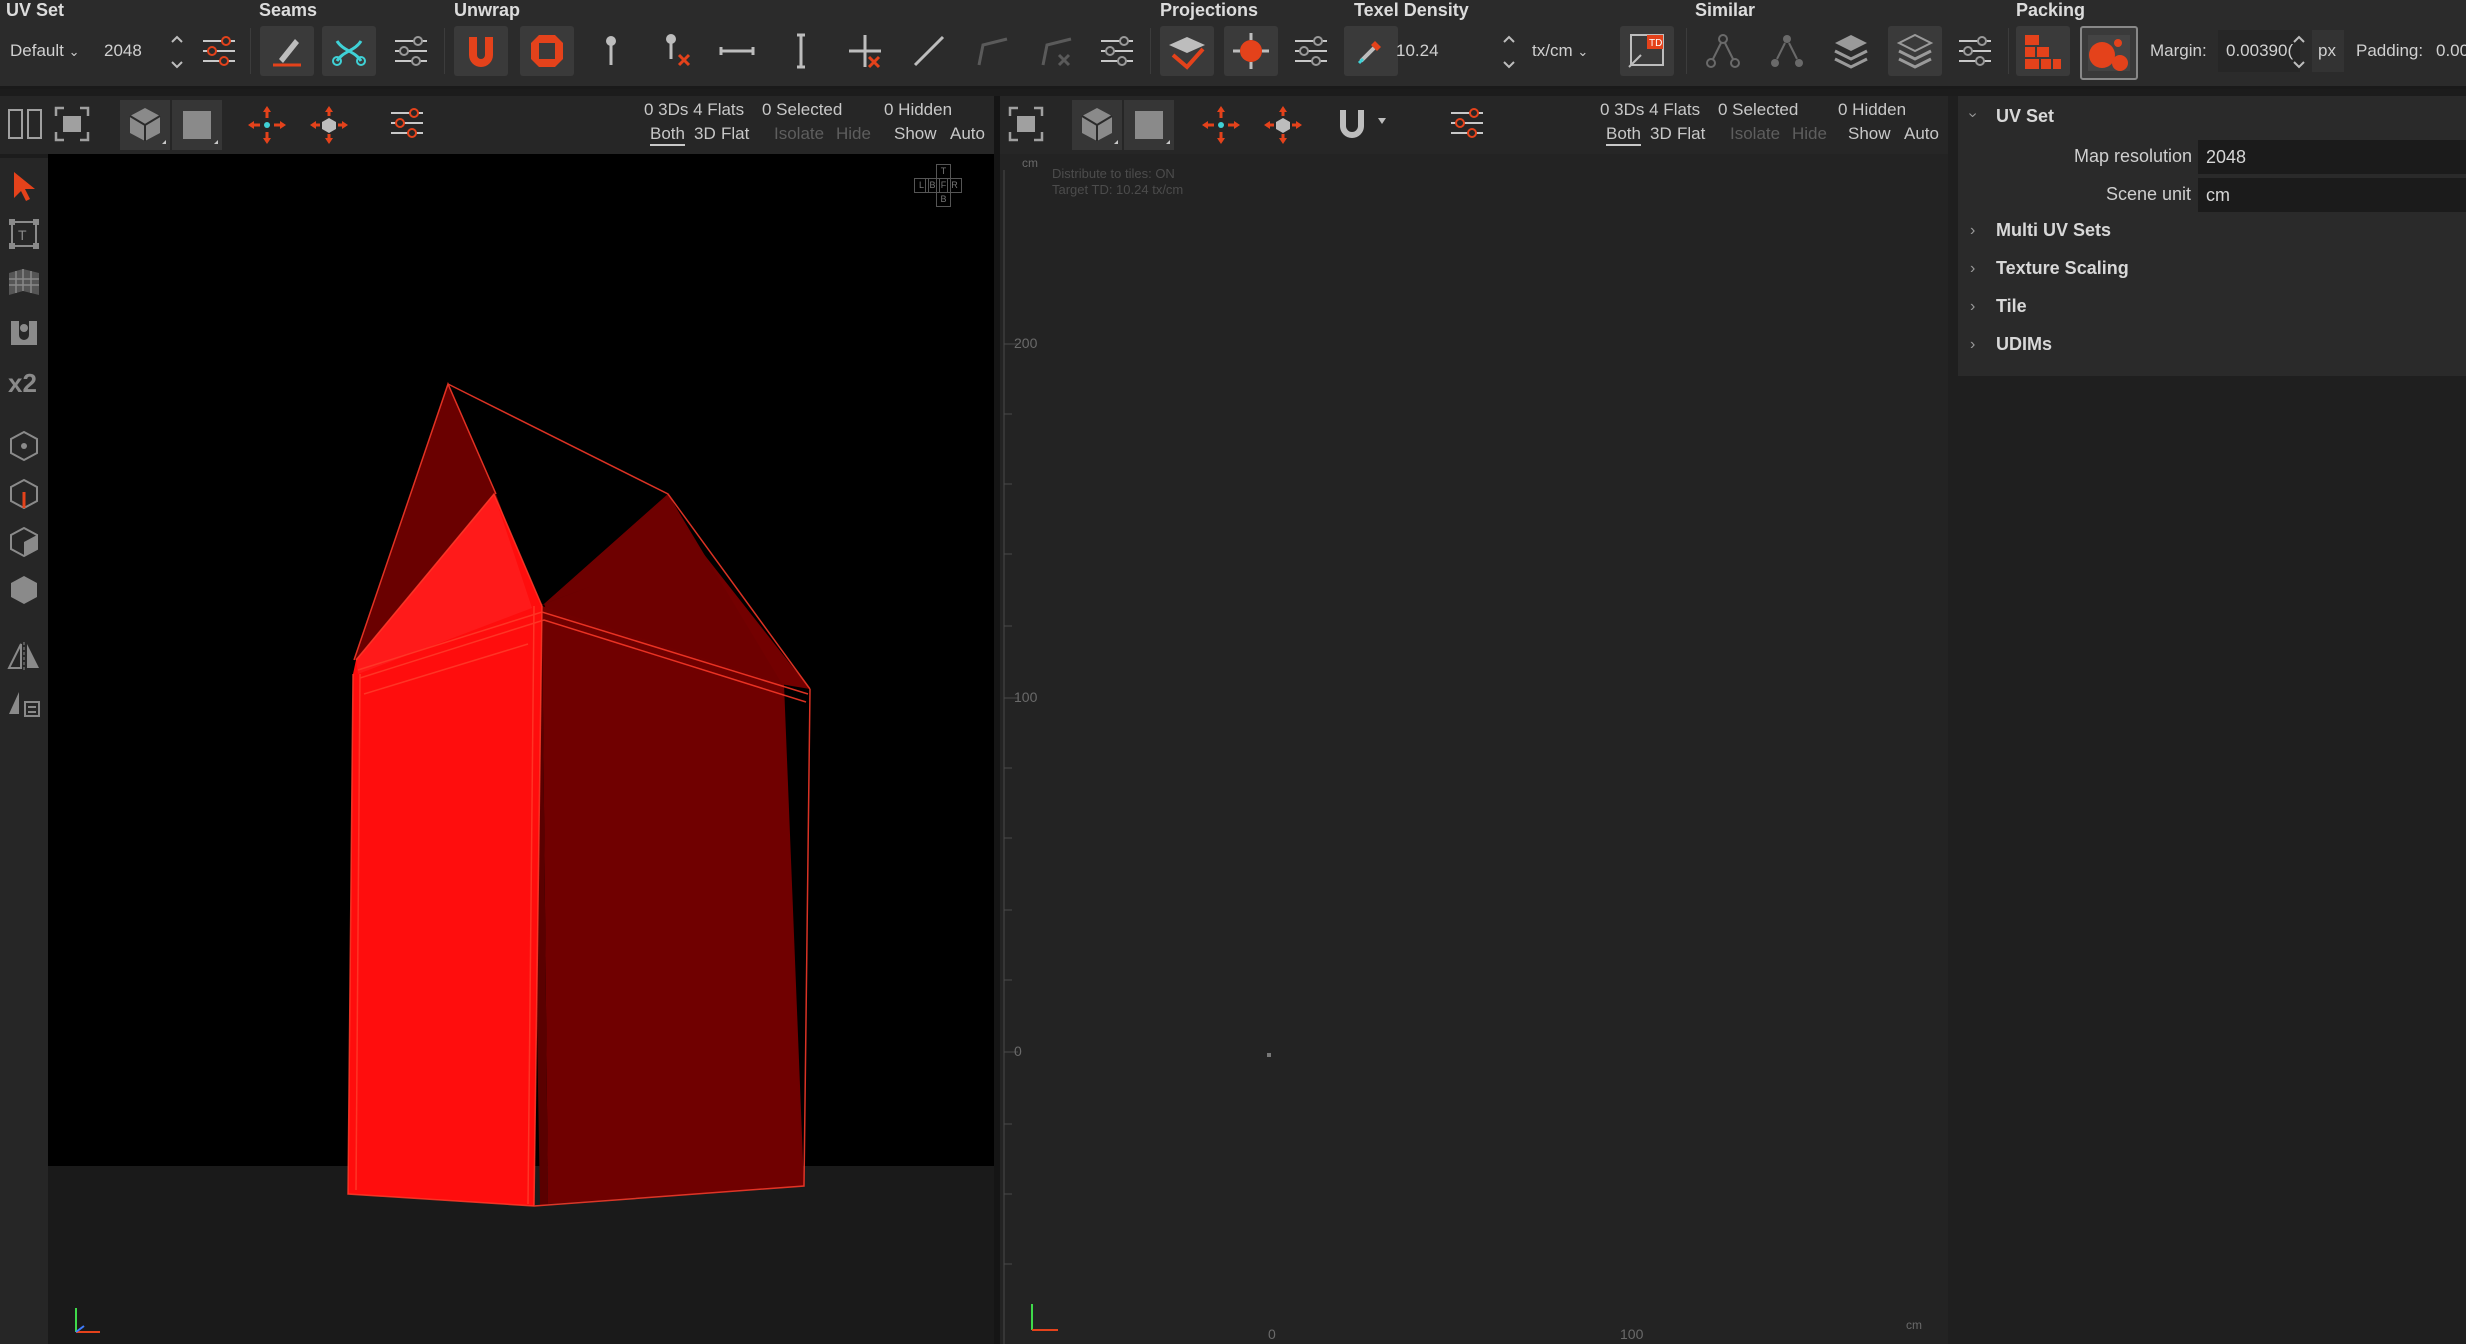 The height and width of the screenshot is (1344, 2466). What do you see at coordinates (197, 125) in the screenshot?
I see `texture-mode-button` at bounding box center [197, 125].